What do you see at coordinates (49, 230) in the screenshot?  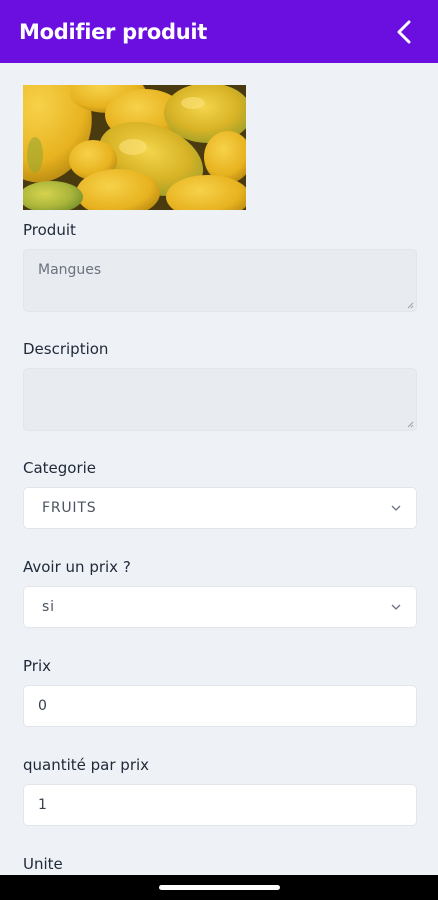 I see `produit-label: Produit` at bounding box center [49, 230].